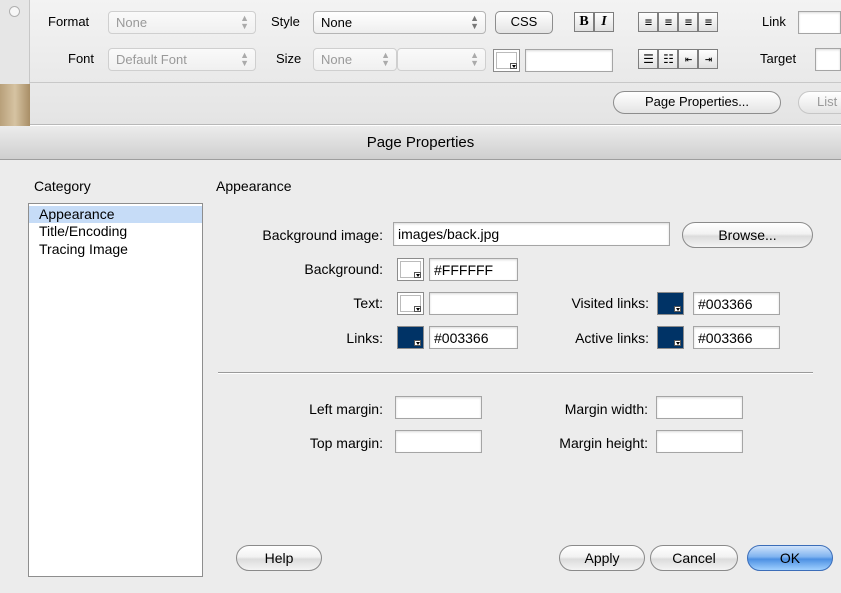 The height and width of the screenshot is (593, 841). Describe the element at coordinates (438, 441) in the screenshot. I see `top-margin-input` at that location.